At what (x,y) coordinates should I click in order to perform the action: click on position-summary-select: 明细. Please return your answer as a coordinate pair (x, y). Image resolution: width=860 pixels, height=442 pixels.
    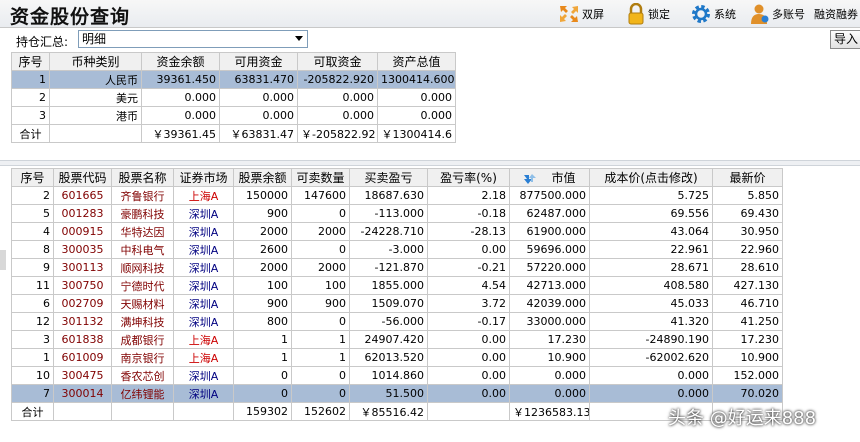
    Looking at the image, I should click on (193, 39).